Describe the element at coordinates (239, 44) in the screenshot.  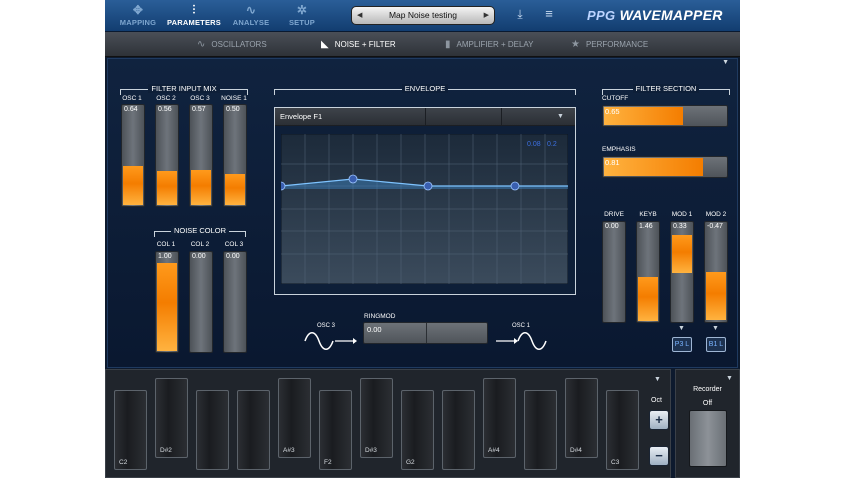
I see `tab-label: OSCILLATORS` at that location.